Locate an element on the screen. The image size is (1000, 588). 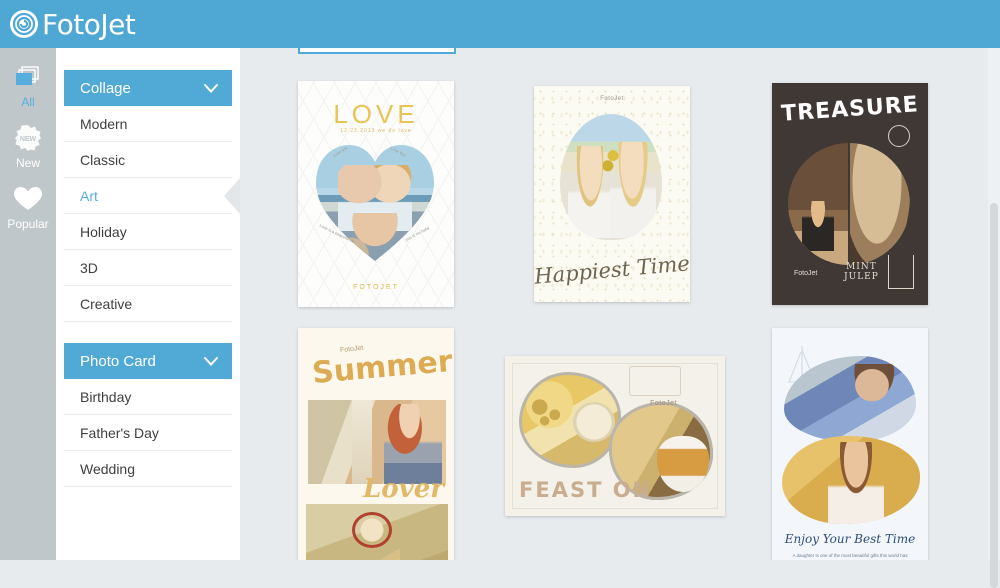
menu-item-modern: Modern is located at coordinates (148, 124).